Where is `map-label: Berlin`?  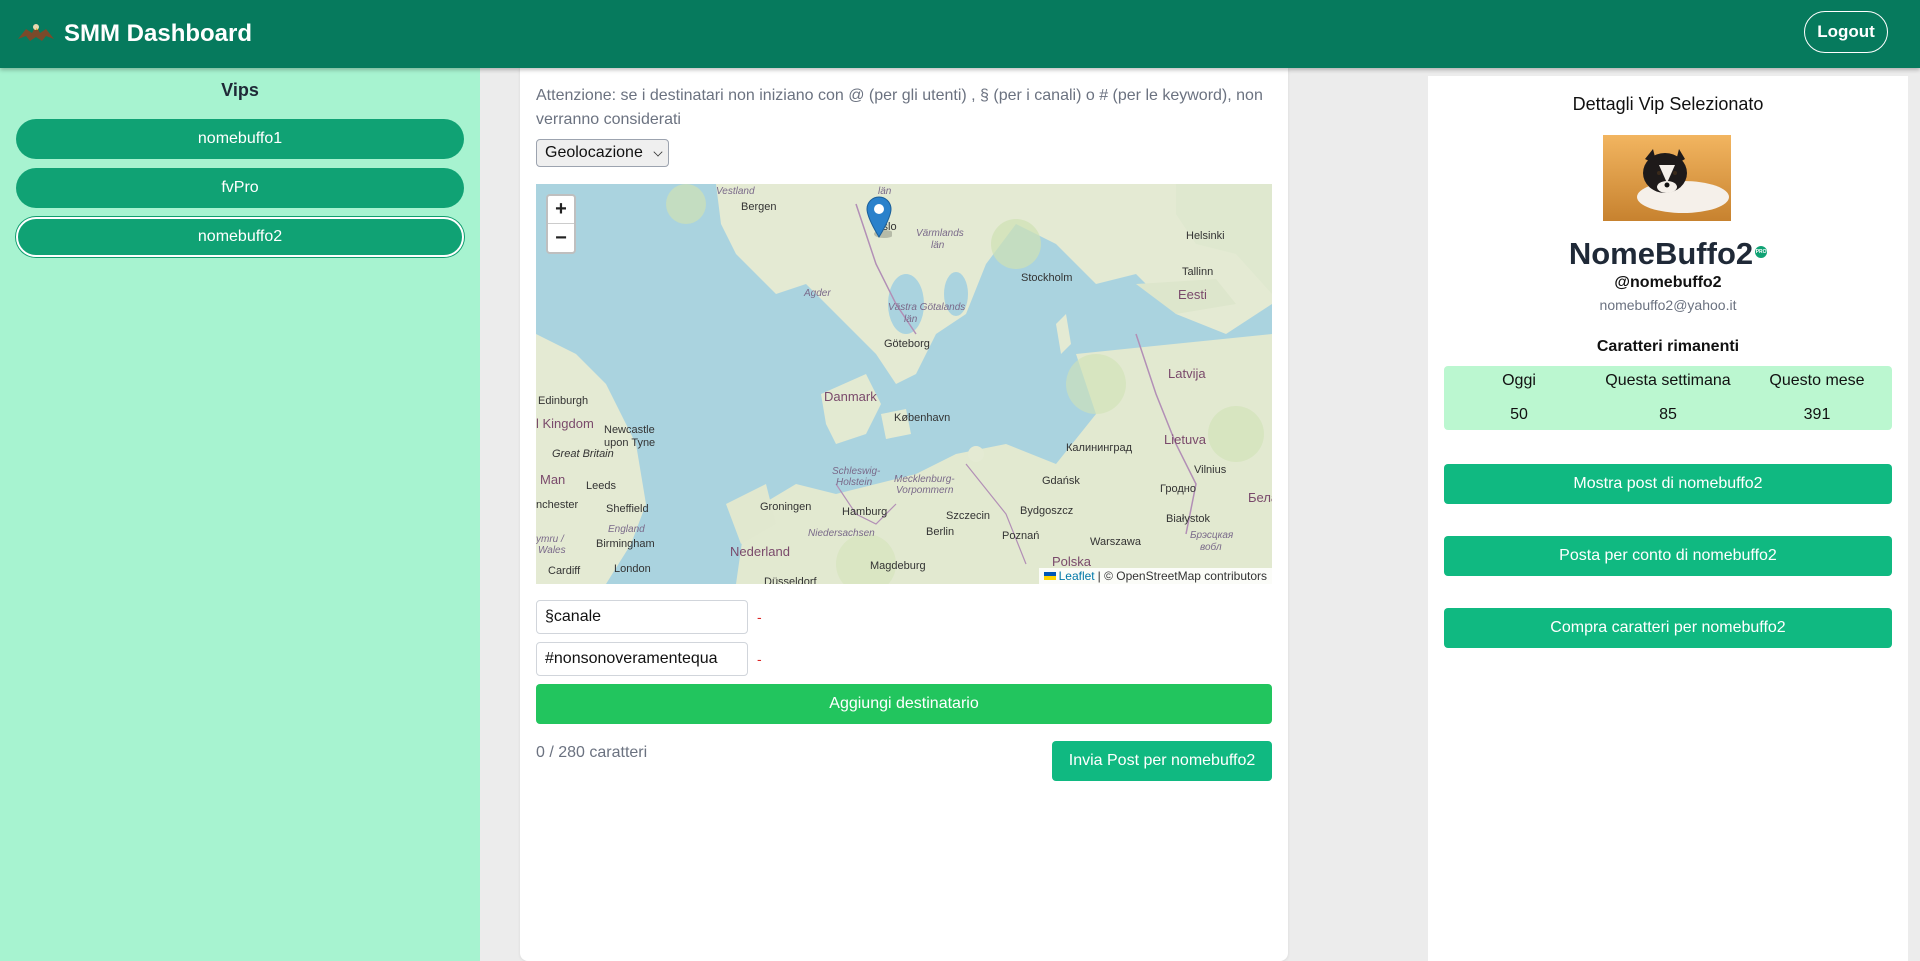
map-label: Berlin is located at coordinates (940, 532).